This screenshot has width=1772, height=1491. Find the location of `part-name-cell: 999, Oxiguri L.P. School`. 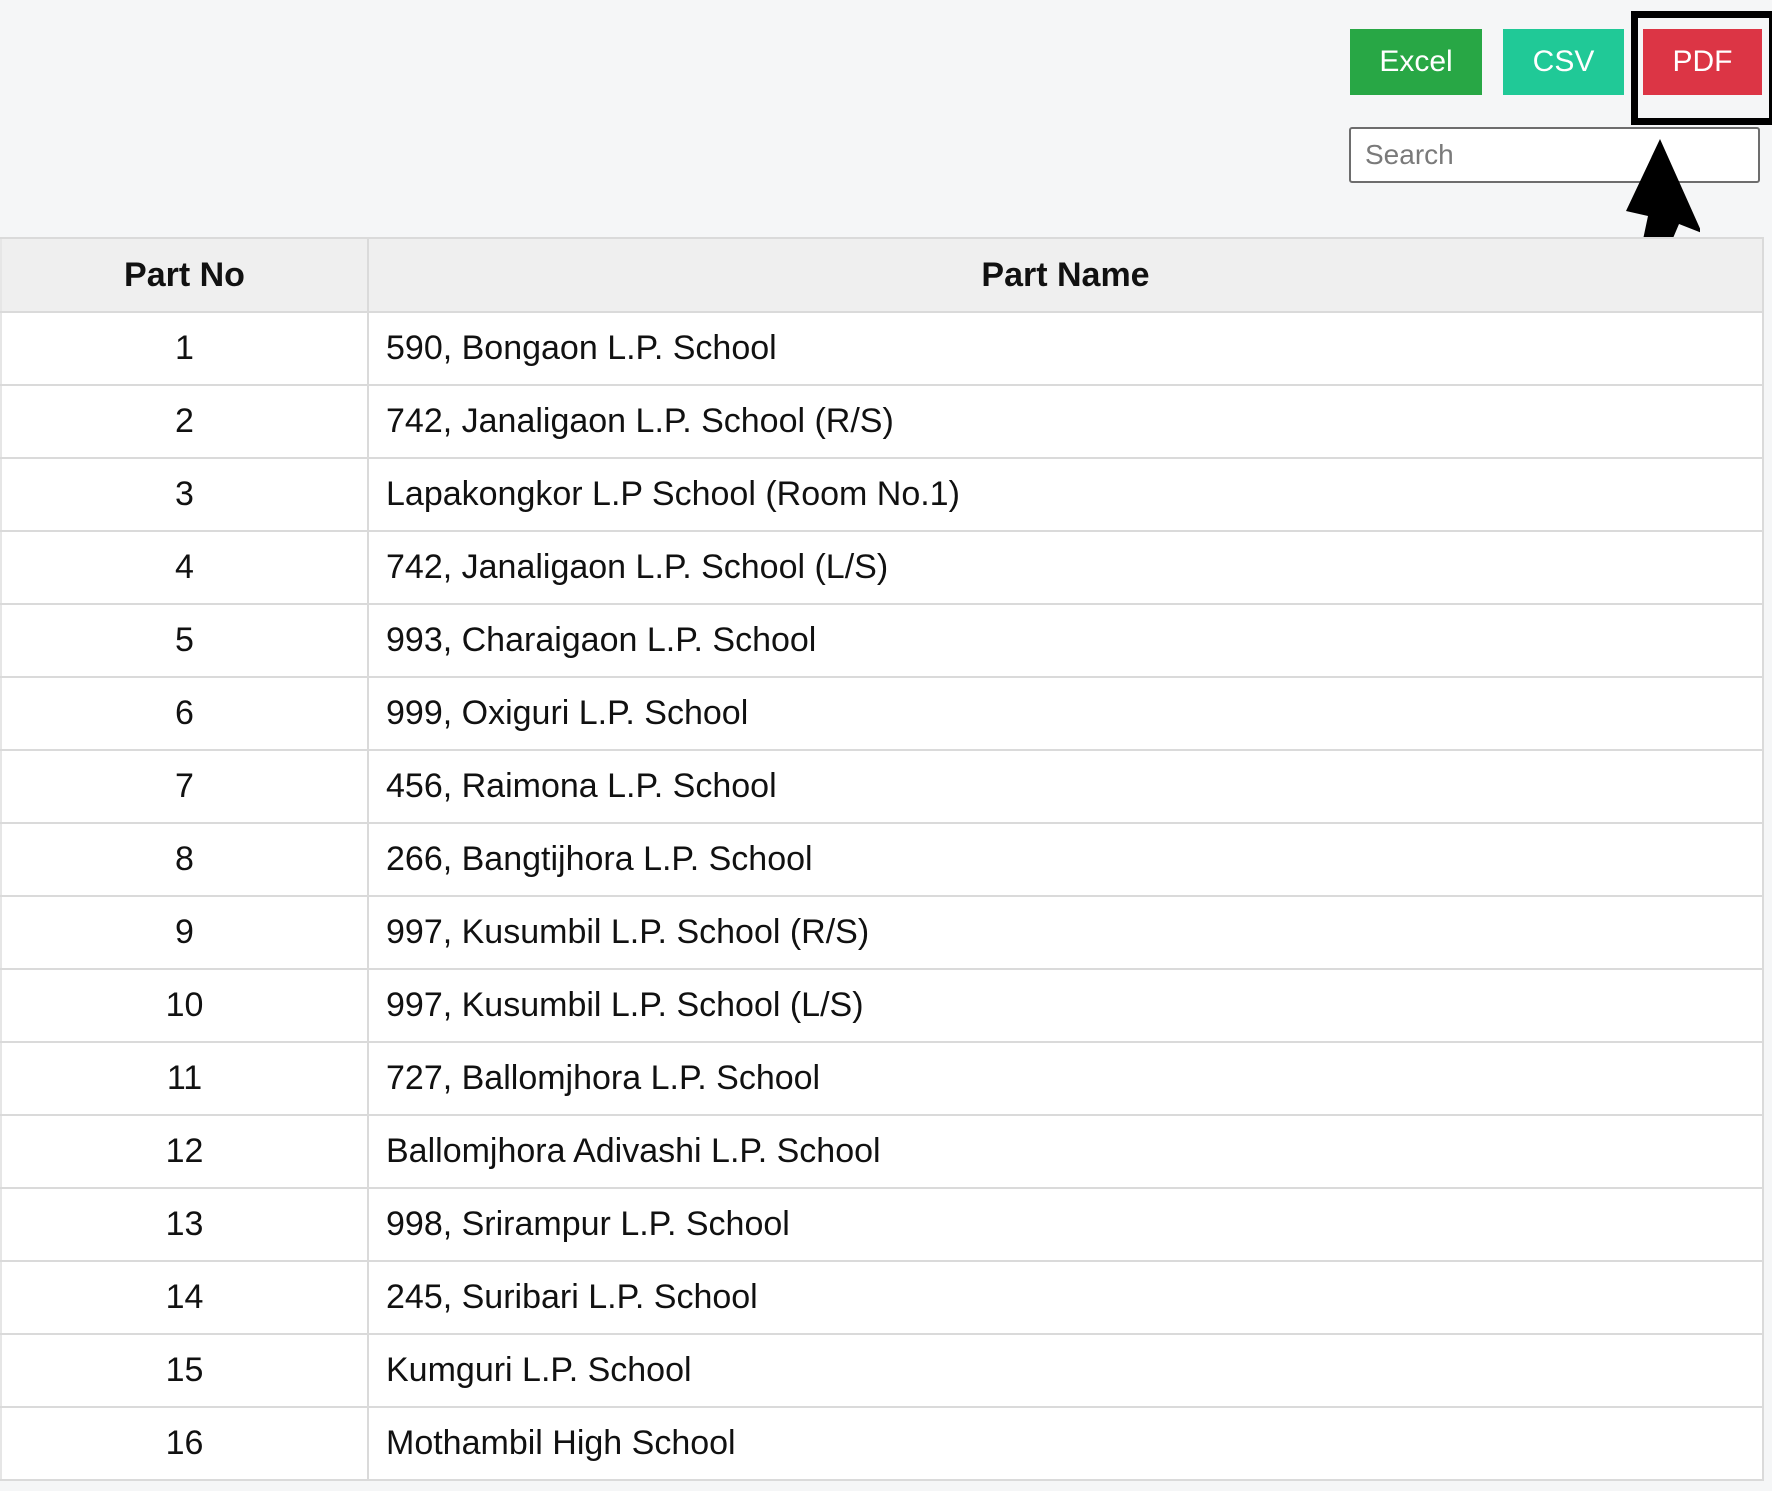

part-name-cell: 999, Oxiguri L.P. School is located at coordinates (1065, 713).